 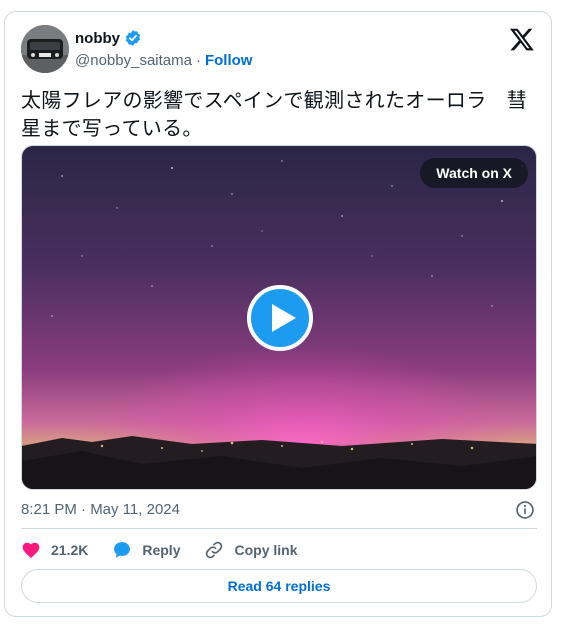 What do you see at coordinates (525, 510) in the screenshot?
I see `info-icon` at bounding box center [525, 510].